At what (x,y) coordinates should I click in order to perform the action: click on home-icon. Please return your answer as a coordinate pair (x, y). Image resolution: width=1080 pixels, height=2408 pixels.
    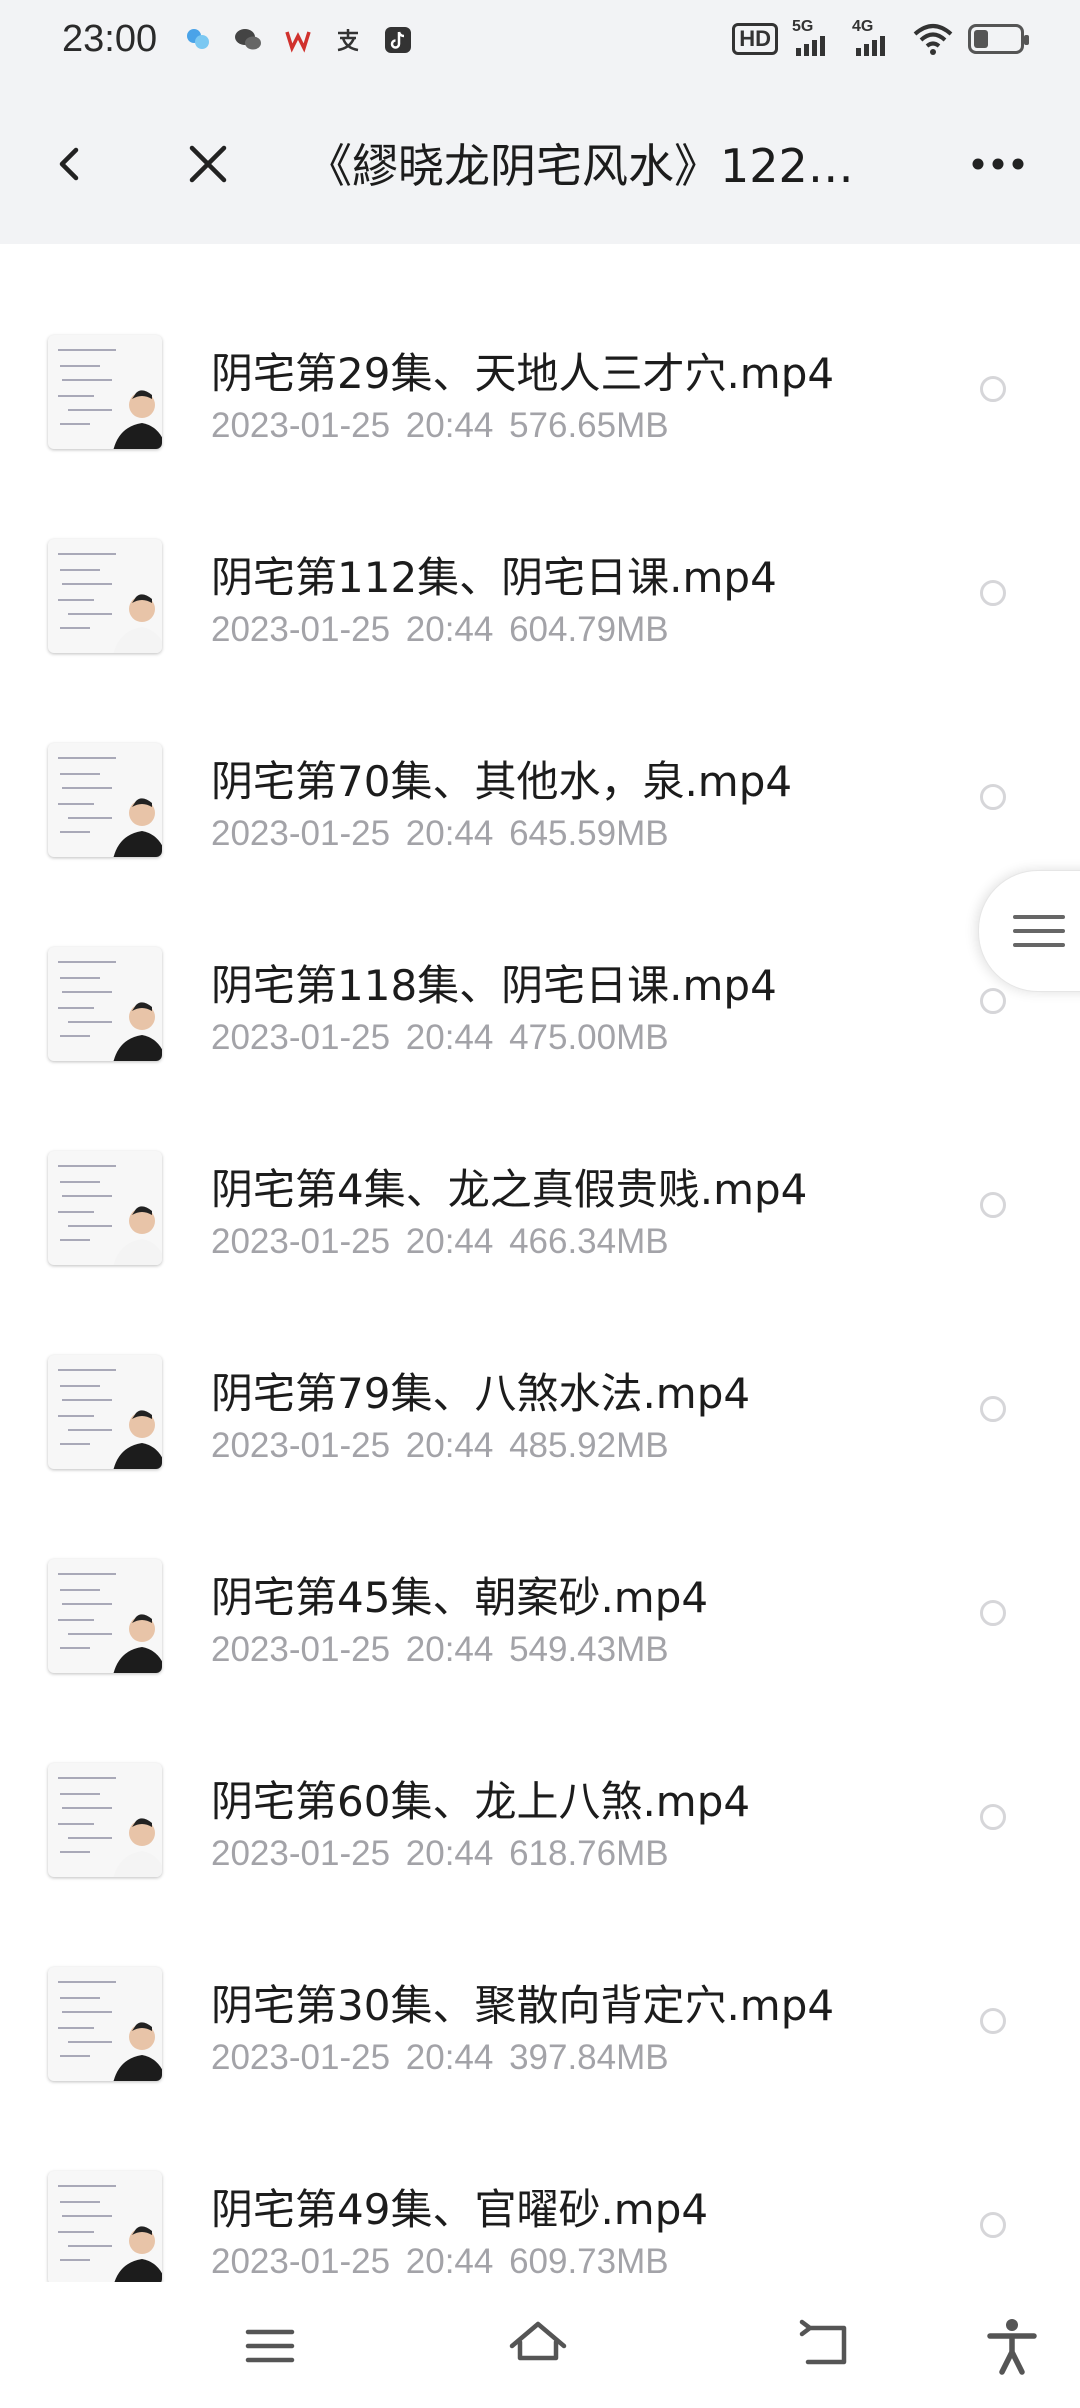
    Looking at the image, I should click on (538, 2346).